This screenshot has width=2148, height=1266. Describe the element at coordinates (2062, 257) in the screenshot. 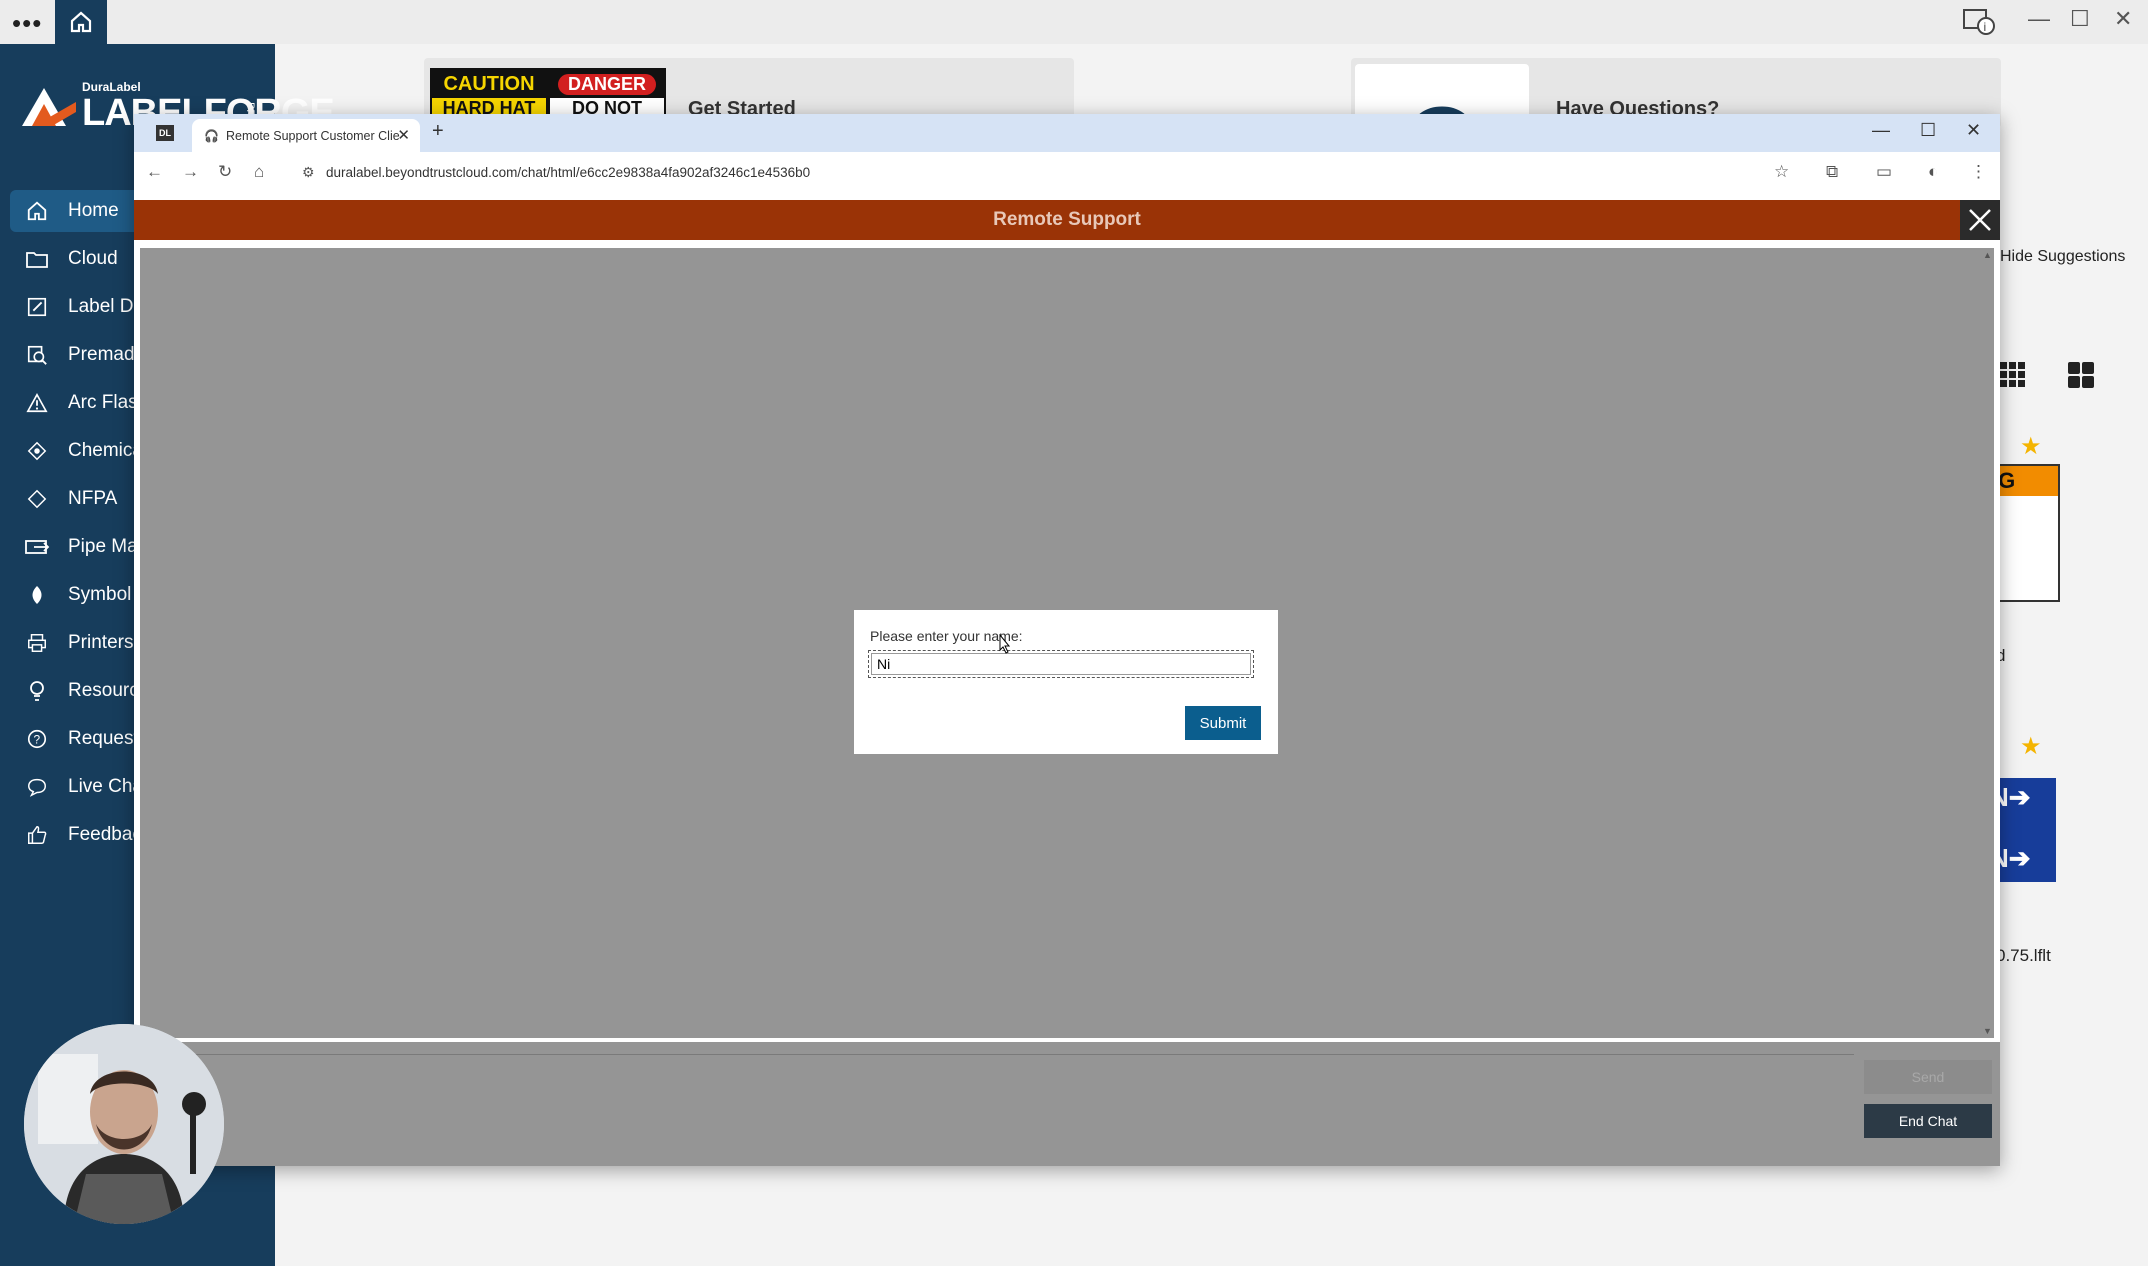

I see `hide-suggestions-link: Hide Suggestions` at that location.